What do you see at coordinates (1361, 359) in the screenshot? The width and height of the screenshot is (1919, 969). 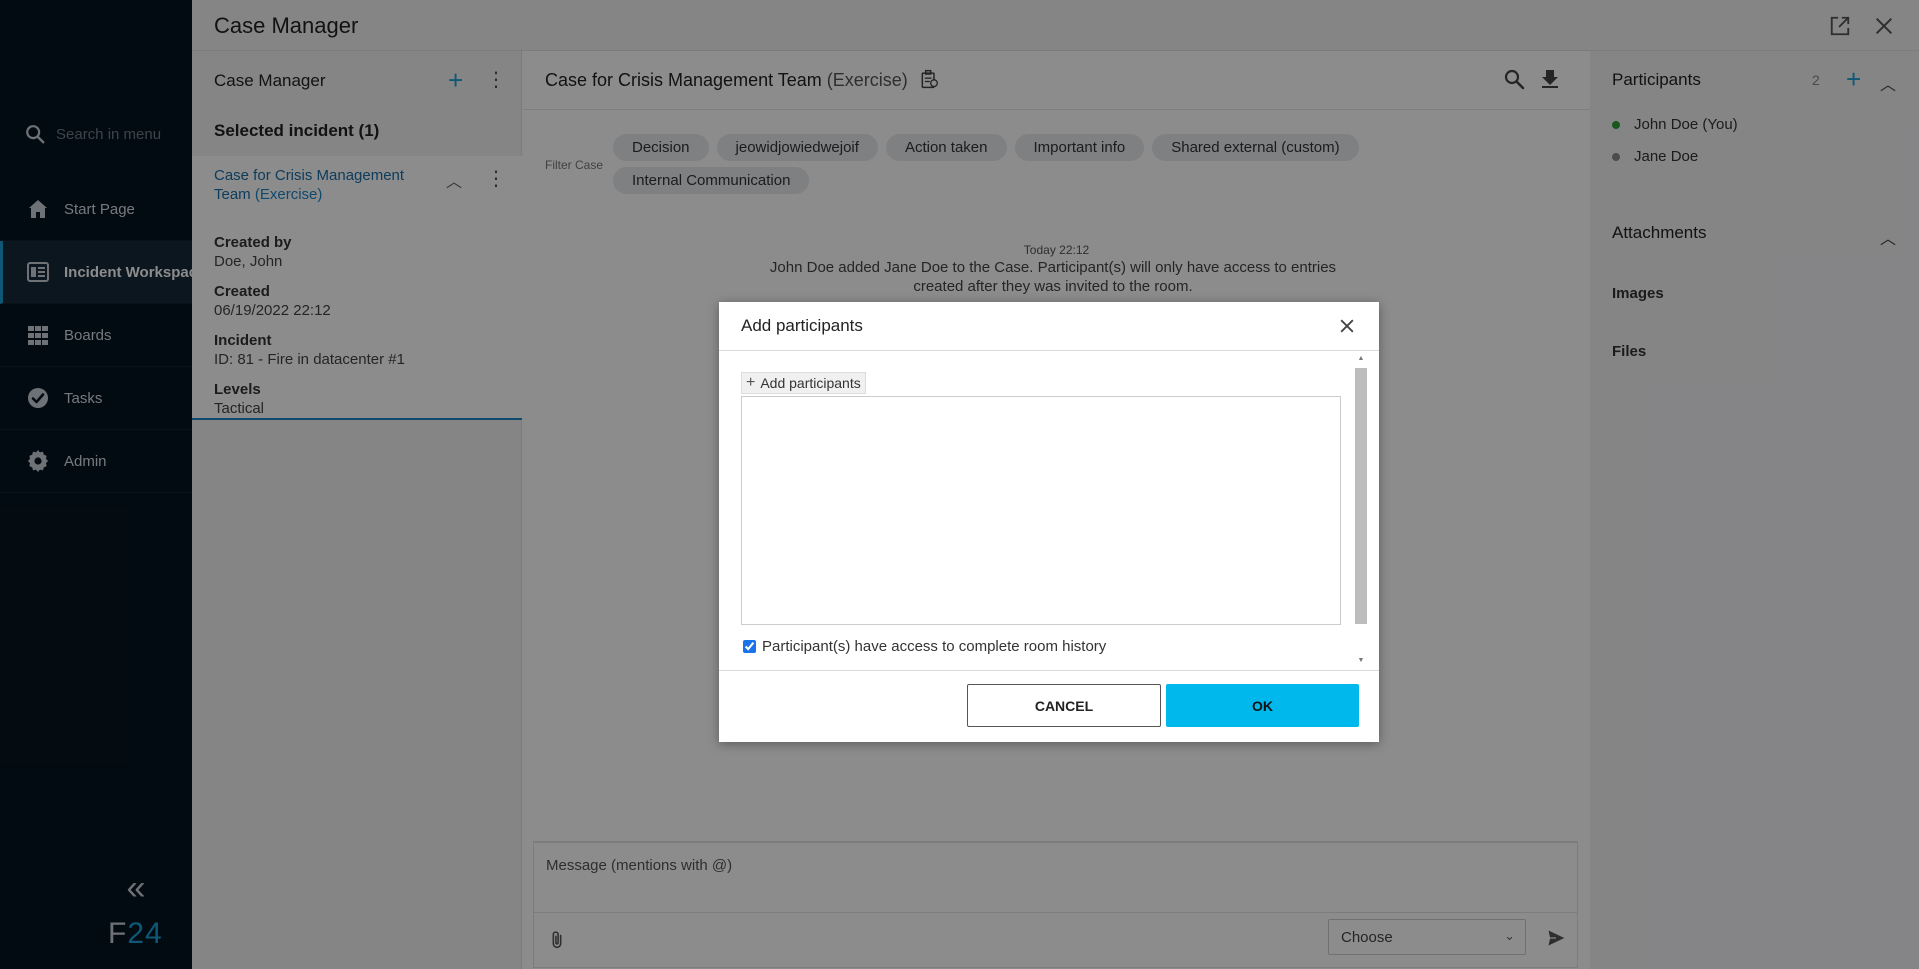 I see `scroll-up-arrow-icon: ▲` at bounding box center [1361, 359].